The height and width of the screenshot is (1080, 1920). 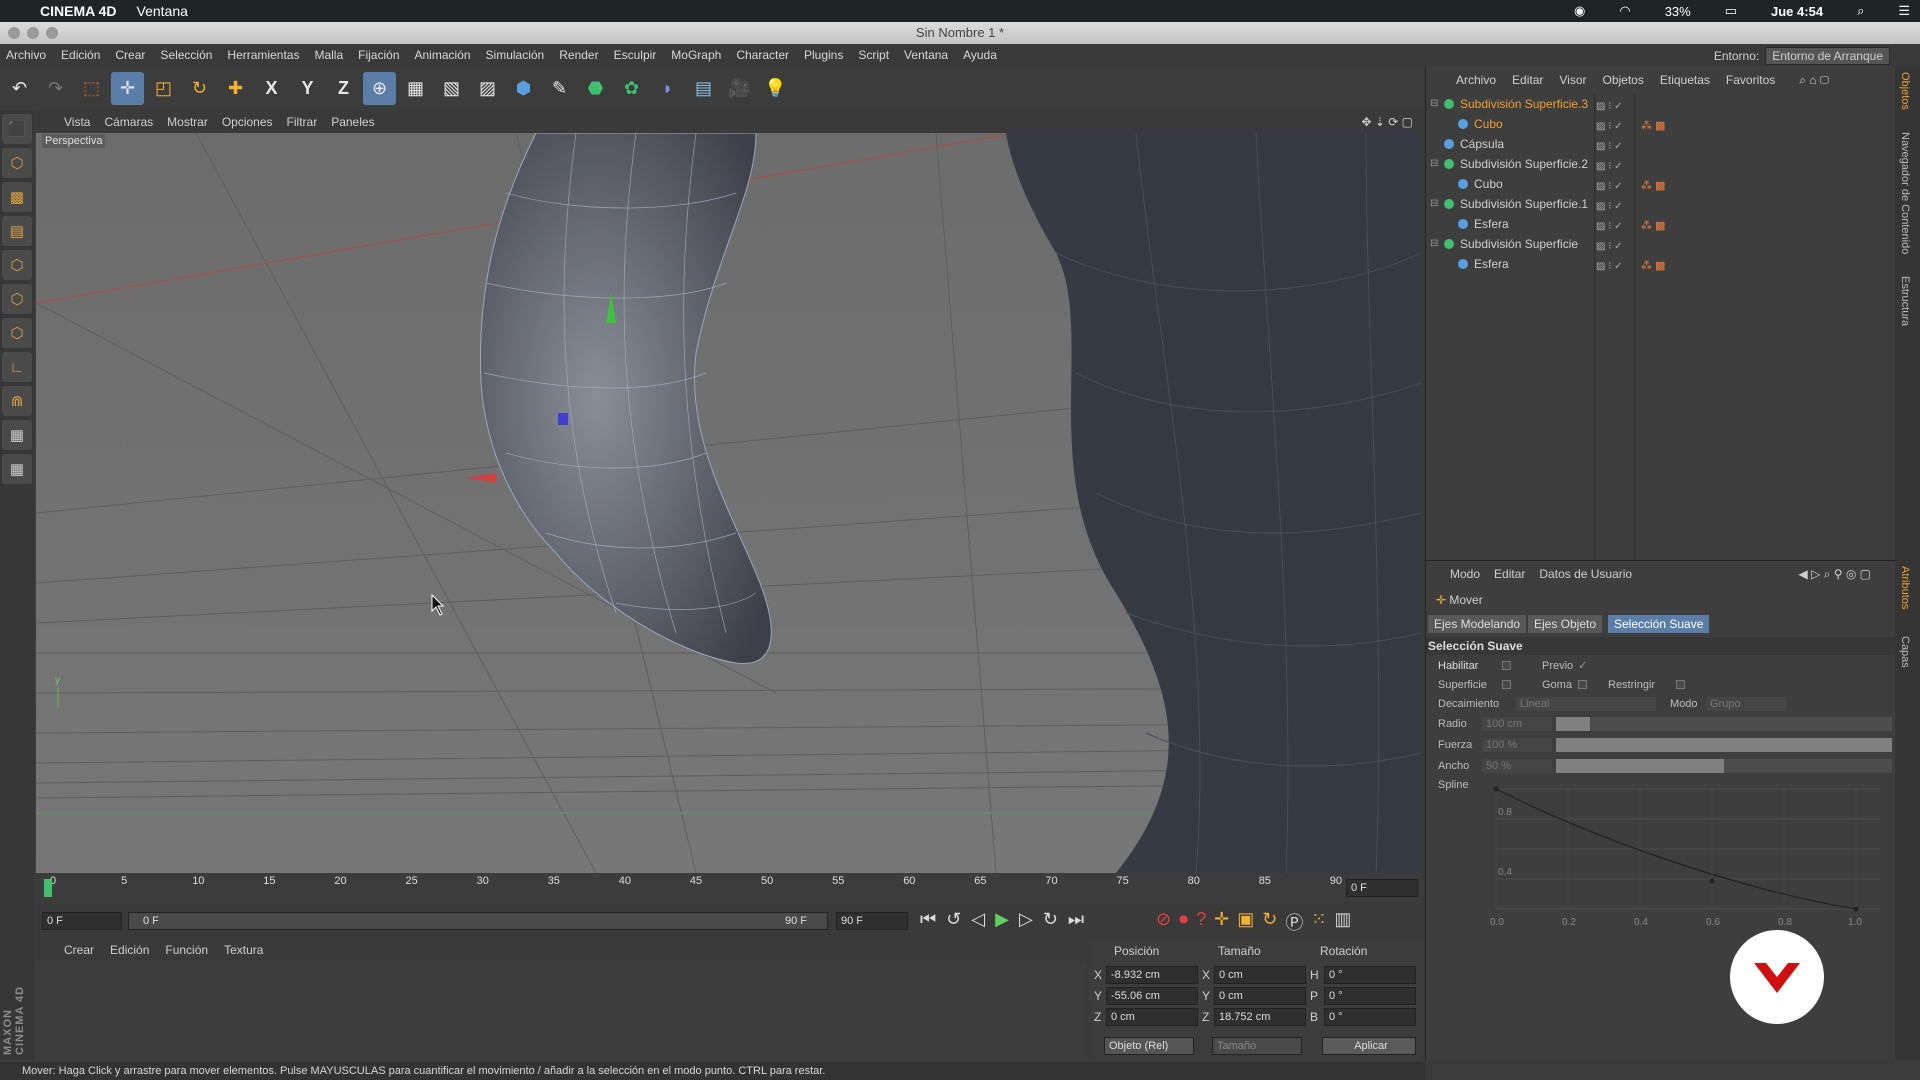 I want to click on superficie-checkbox, so click(x=1506, y=684).